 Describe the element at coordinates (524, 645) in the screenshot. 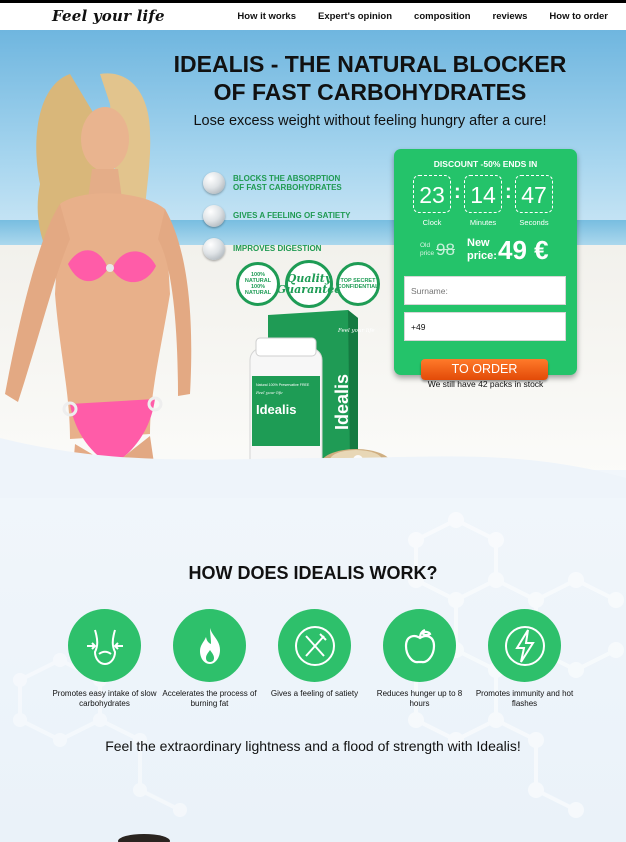

I see `lightning-icon` at that location.